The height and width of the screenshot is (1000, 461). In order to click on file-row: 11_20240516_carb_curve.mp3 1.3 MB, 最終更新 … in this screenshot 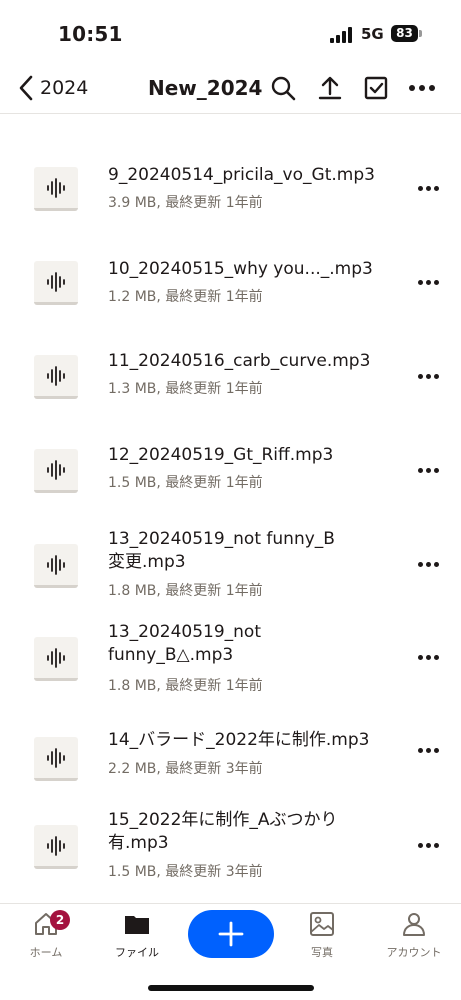, I will do `click(230, 391)`.